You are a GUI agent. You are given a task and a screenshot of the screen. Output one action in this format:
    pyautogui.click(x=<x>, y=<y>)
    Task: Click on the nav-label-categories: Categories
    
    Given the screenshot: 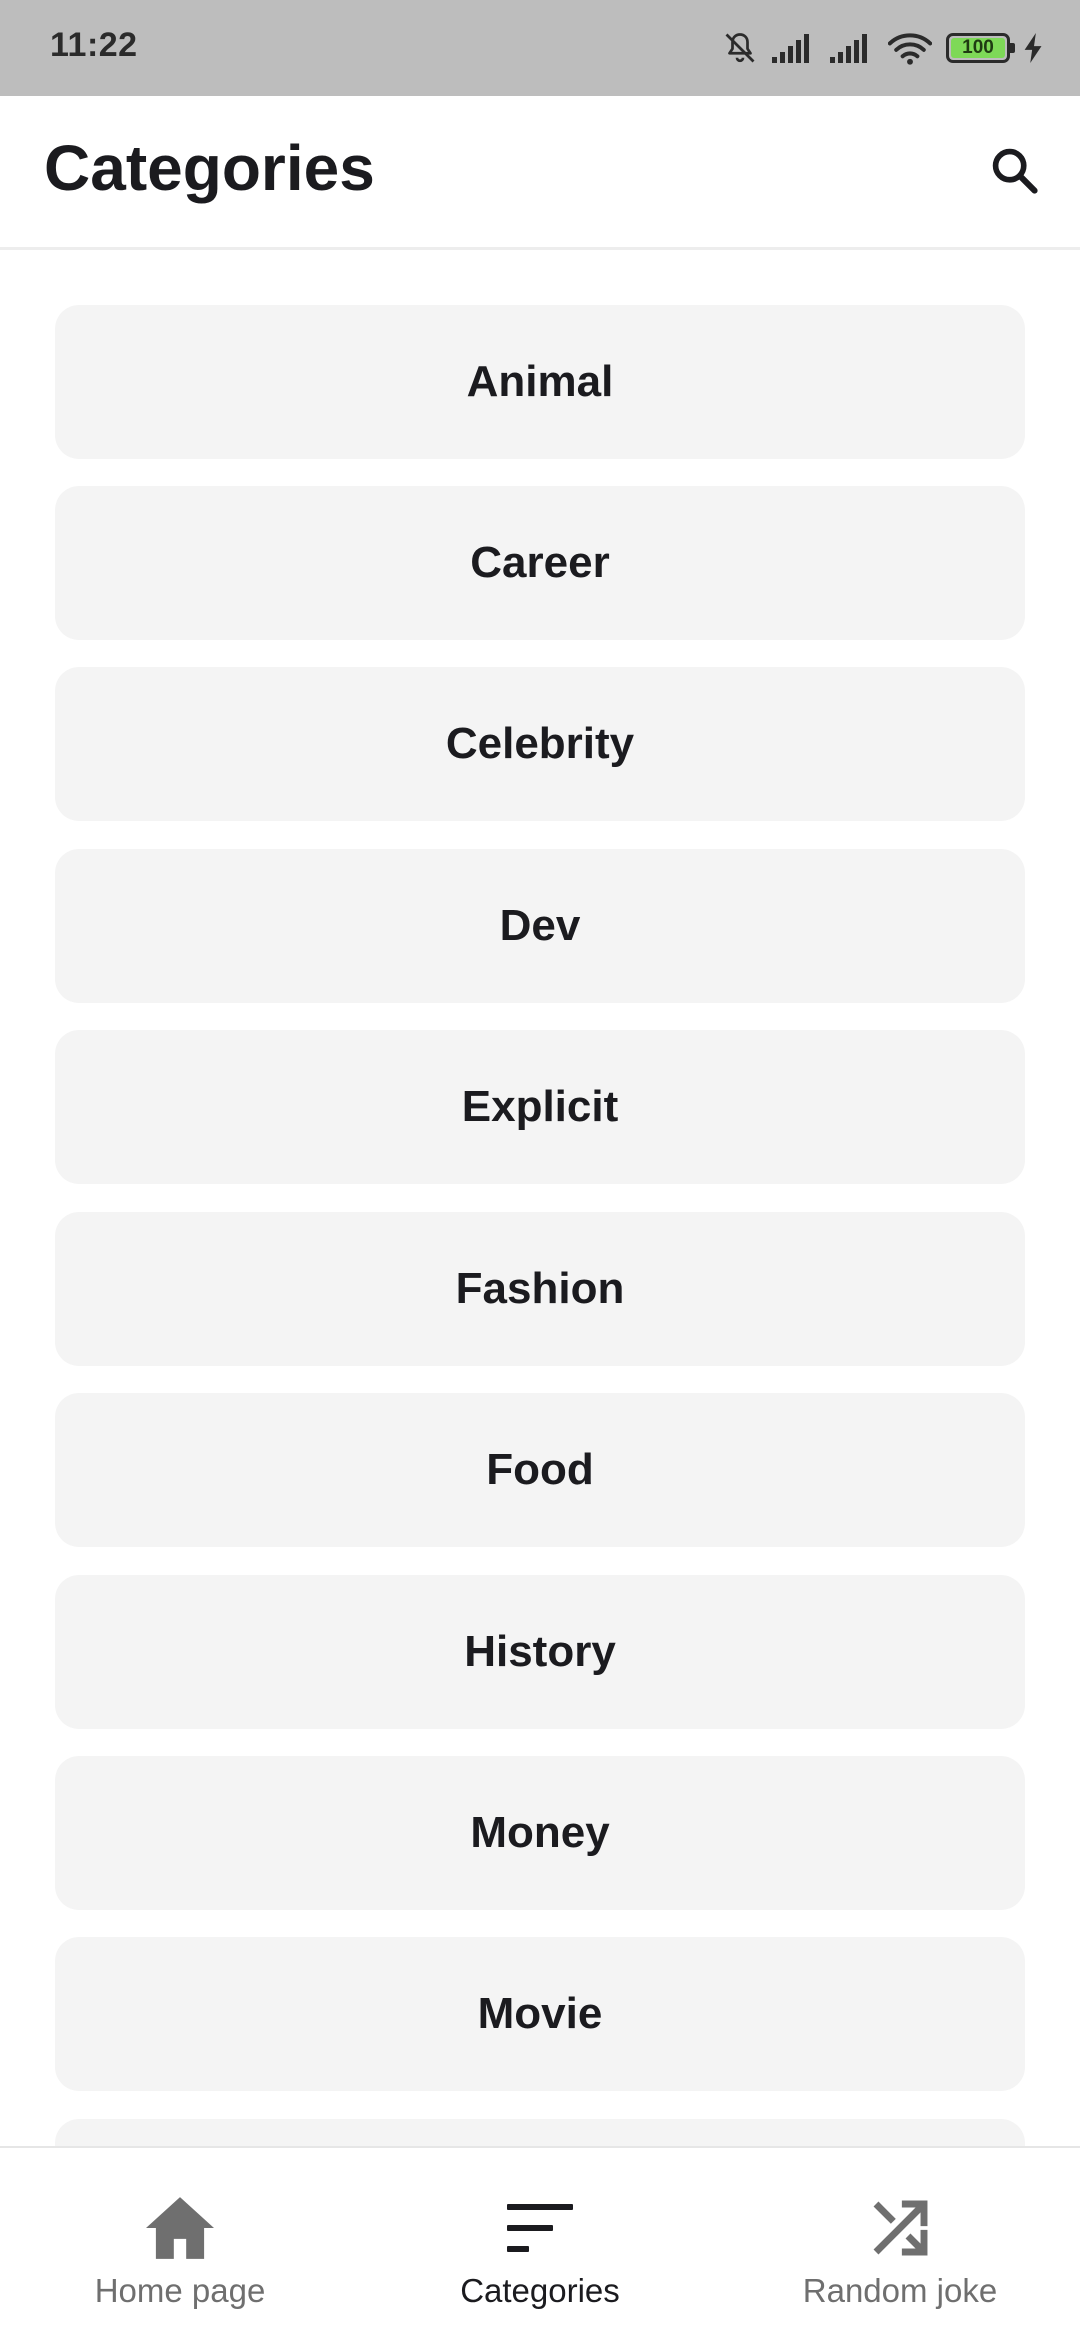 What is the action you would take?
    pyautogui.click(x=540, y=2290)
    